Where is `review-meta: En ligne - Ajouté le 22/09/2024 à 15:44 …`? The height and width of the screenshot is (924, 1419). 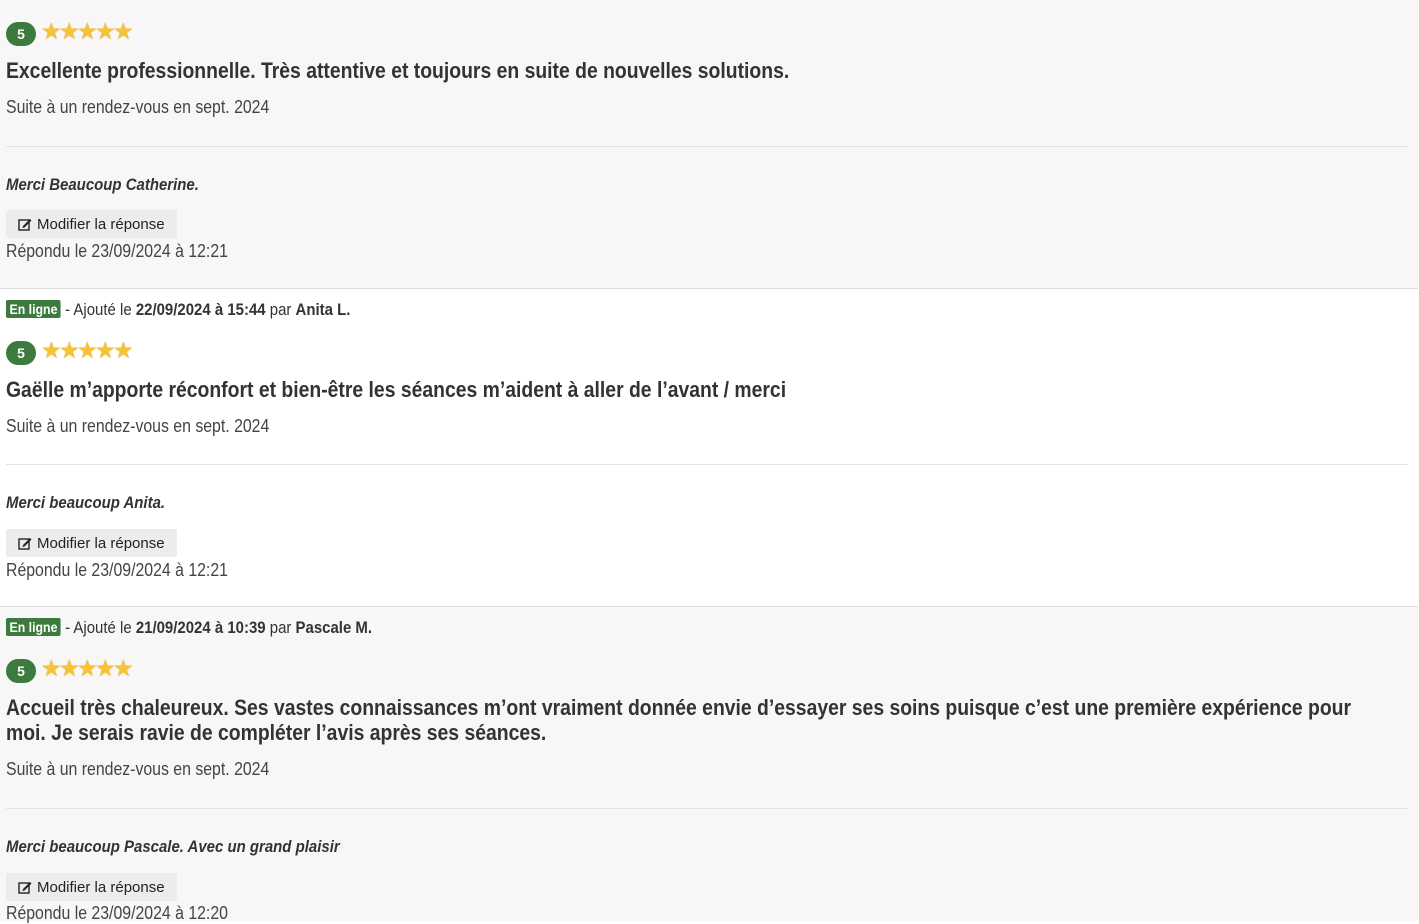 review-meta: En ligne - Ajouté le 22/09/2024 à 15:44 … is located at coordinates (178, 310).